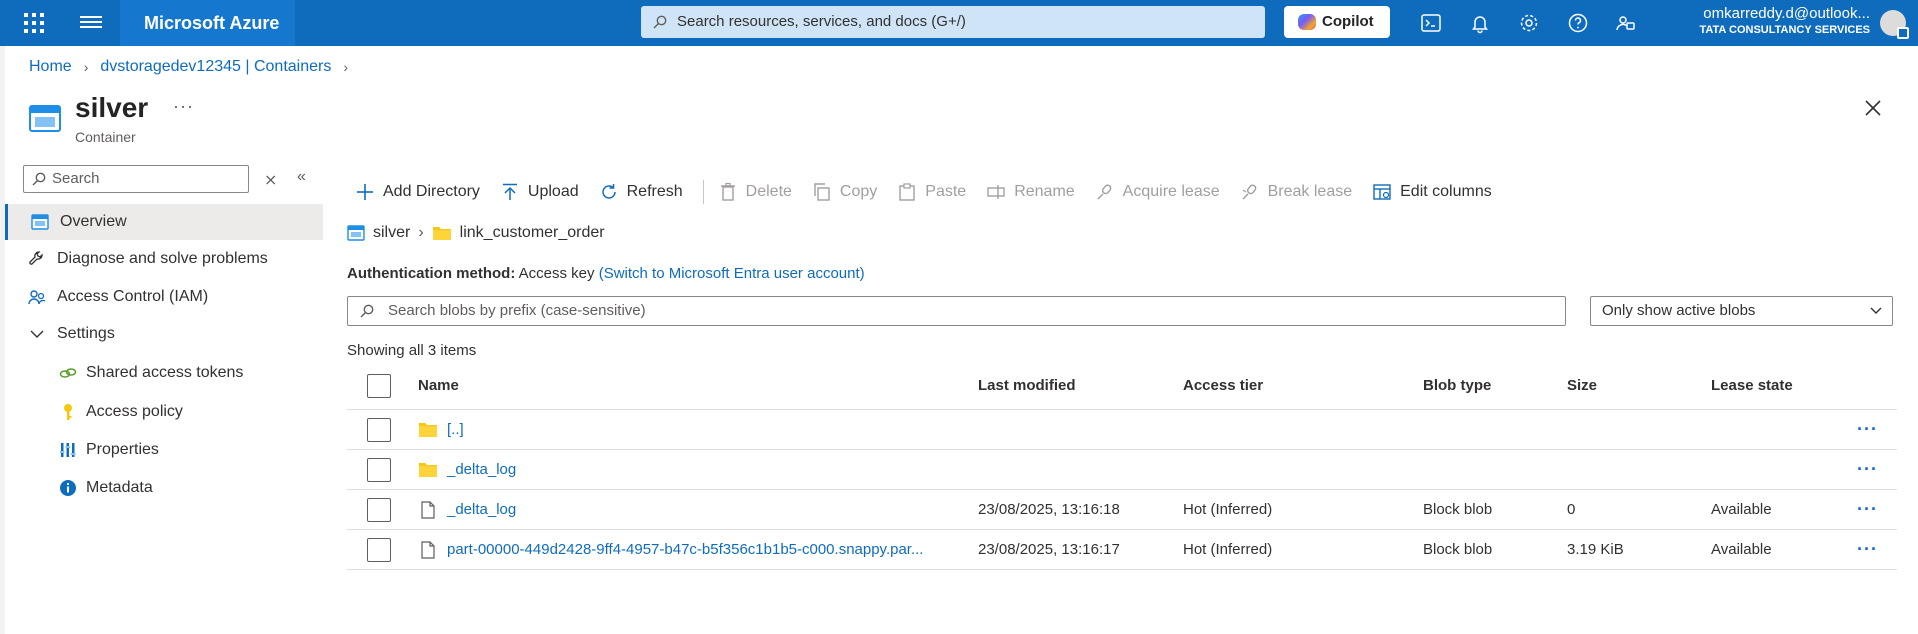 Image resolution: width=1918 pixels, height=634 pixels. I want to click on nav-item-label: Settings, so click(86, 333).